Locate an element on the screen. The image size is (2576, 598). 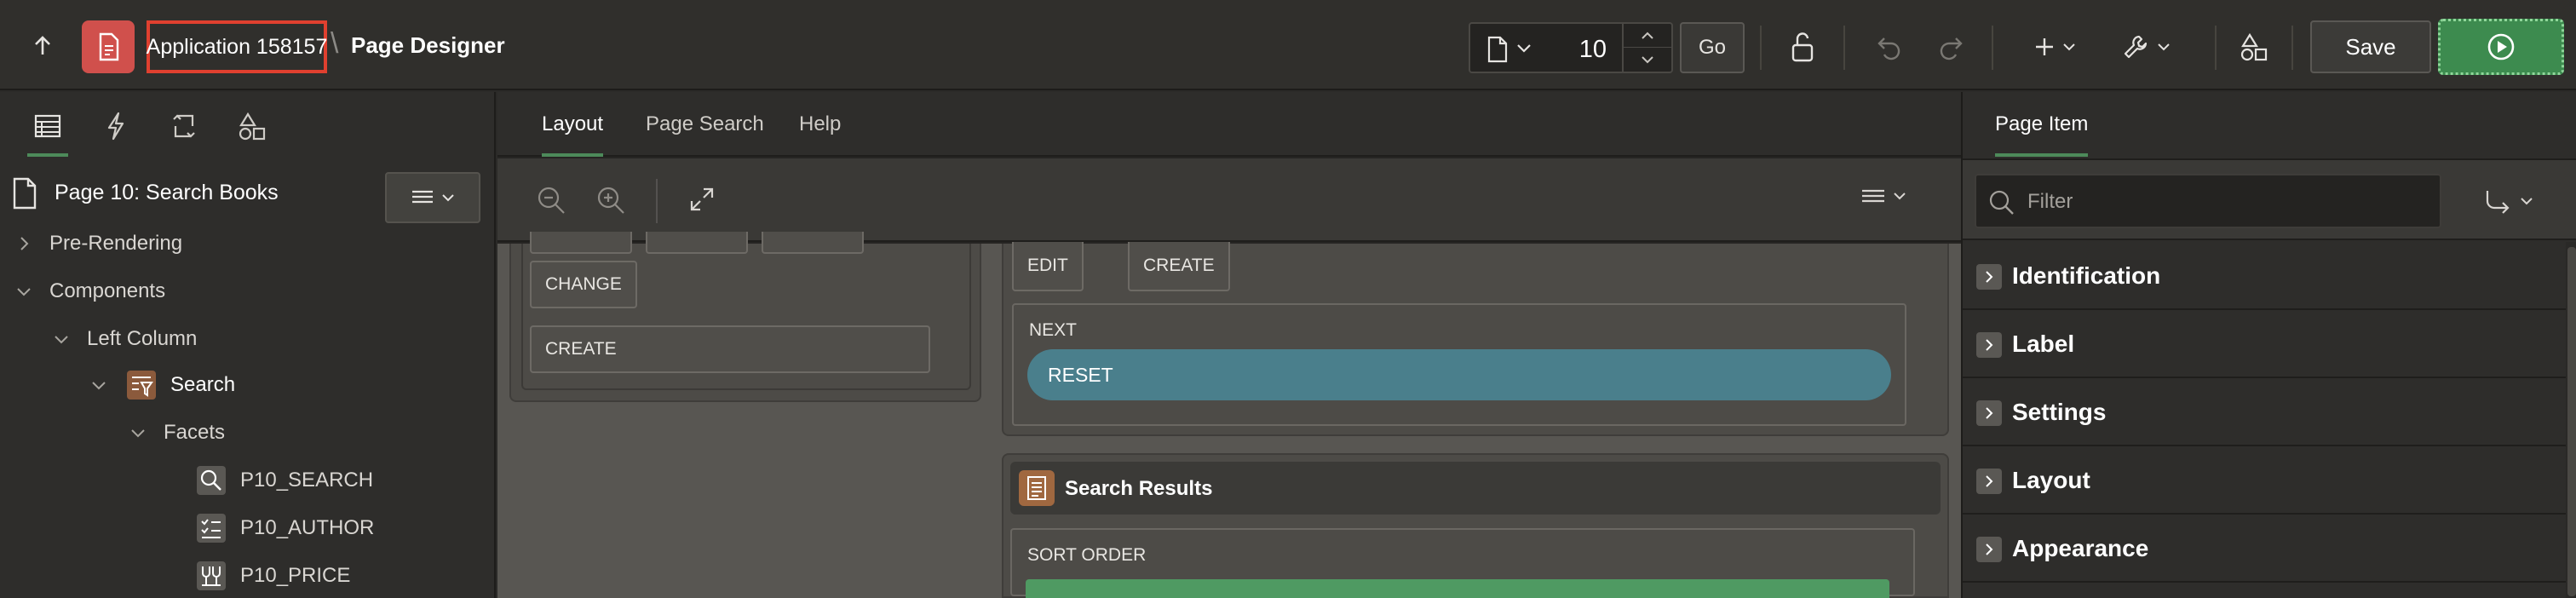
tree-node-p10-search: P10_SEARCH is located at coordinates (284, 480).